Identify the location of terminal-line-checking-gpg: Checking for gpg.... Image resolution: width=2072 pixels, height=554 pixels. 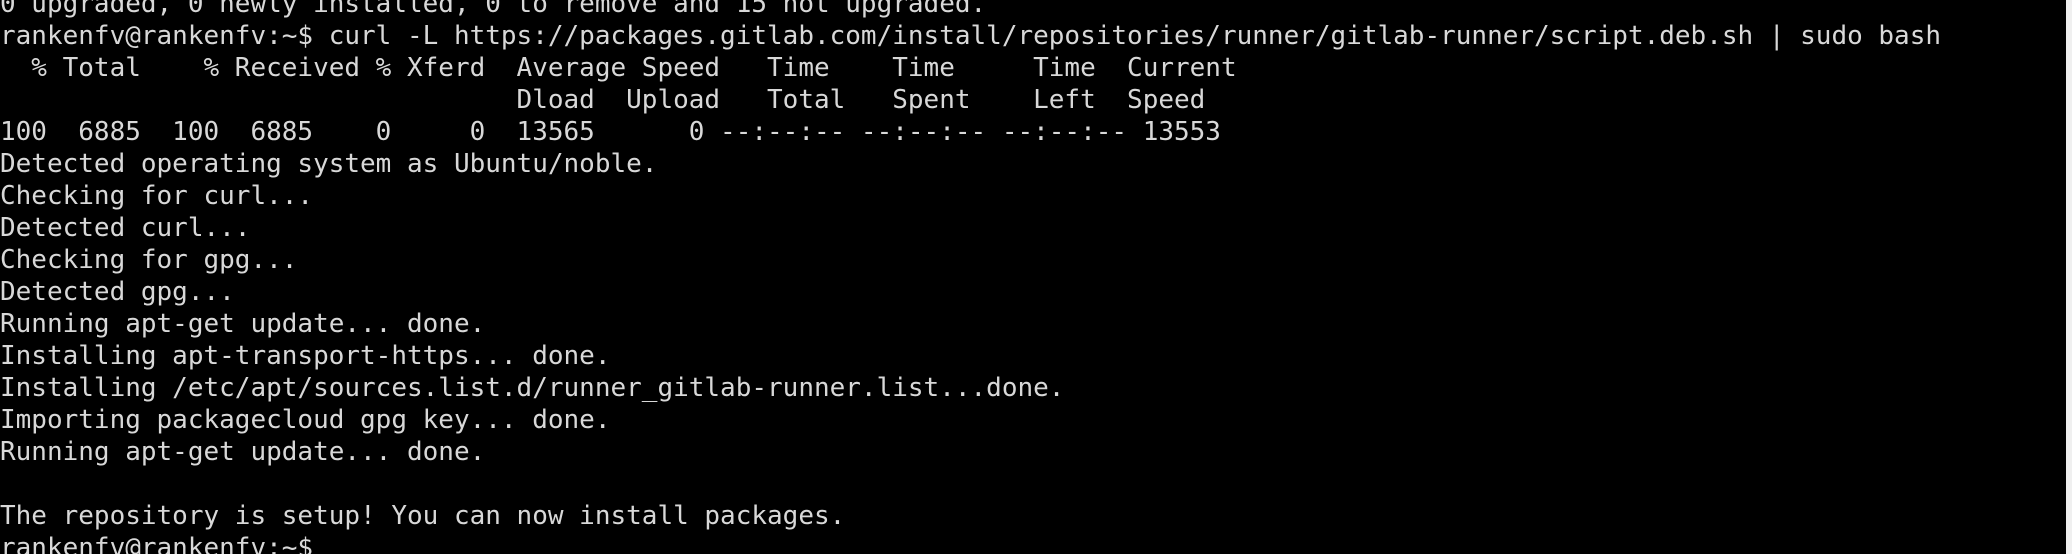
(149, 260).